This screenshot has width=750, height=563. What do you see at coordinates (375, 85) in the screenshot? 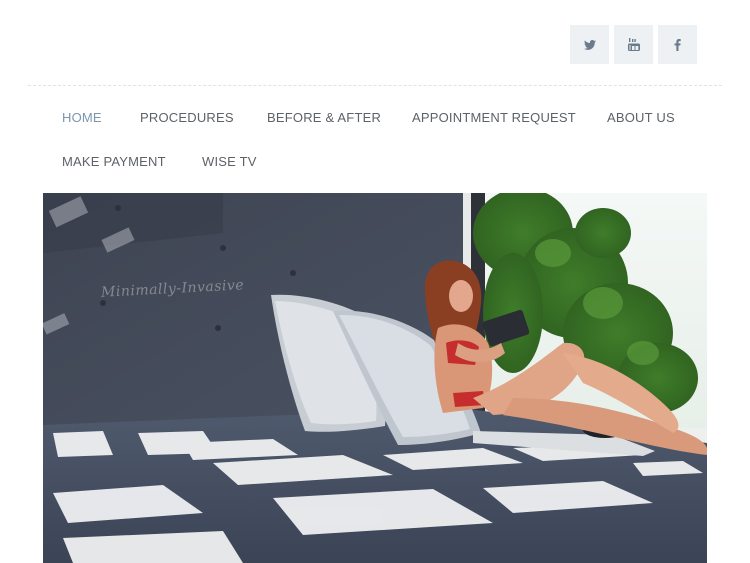
I see `header-divider` at bounding box center [375, 85].